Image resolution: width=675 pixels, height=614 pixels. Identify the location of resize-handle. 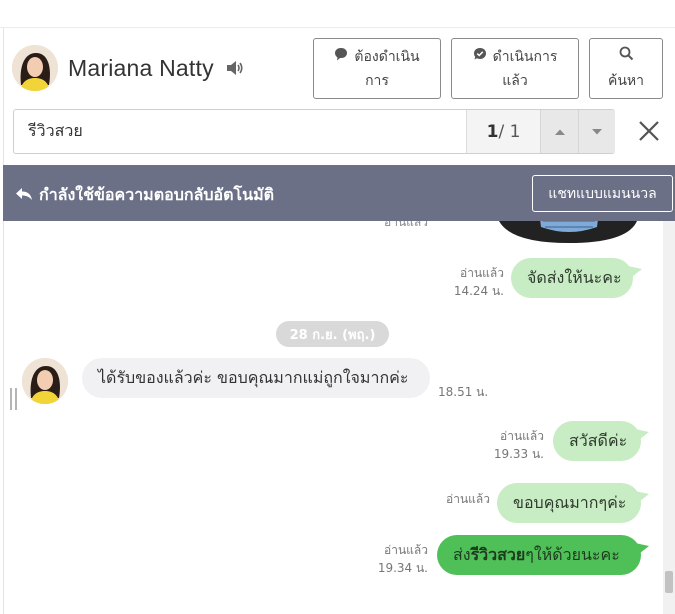
(14, 399).